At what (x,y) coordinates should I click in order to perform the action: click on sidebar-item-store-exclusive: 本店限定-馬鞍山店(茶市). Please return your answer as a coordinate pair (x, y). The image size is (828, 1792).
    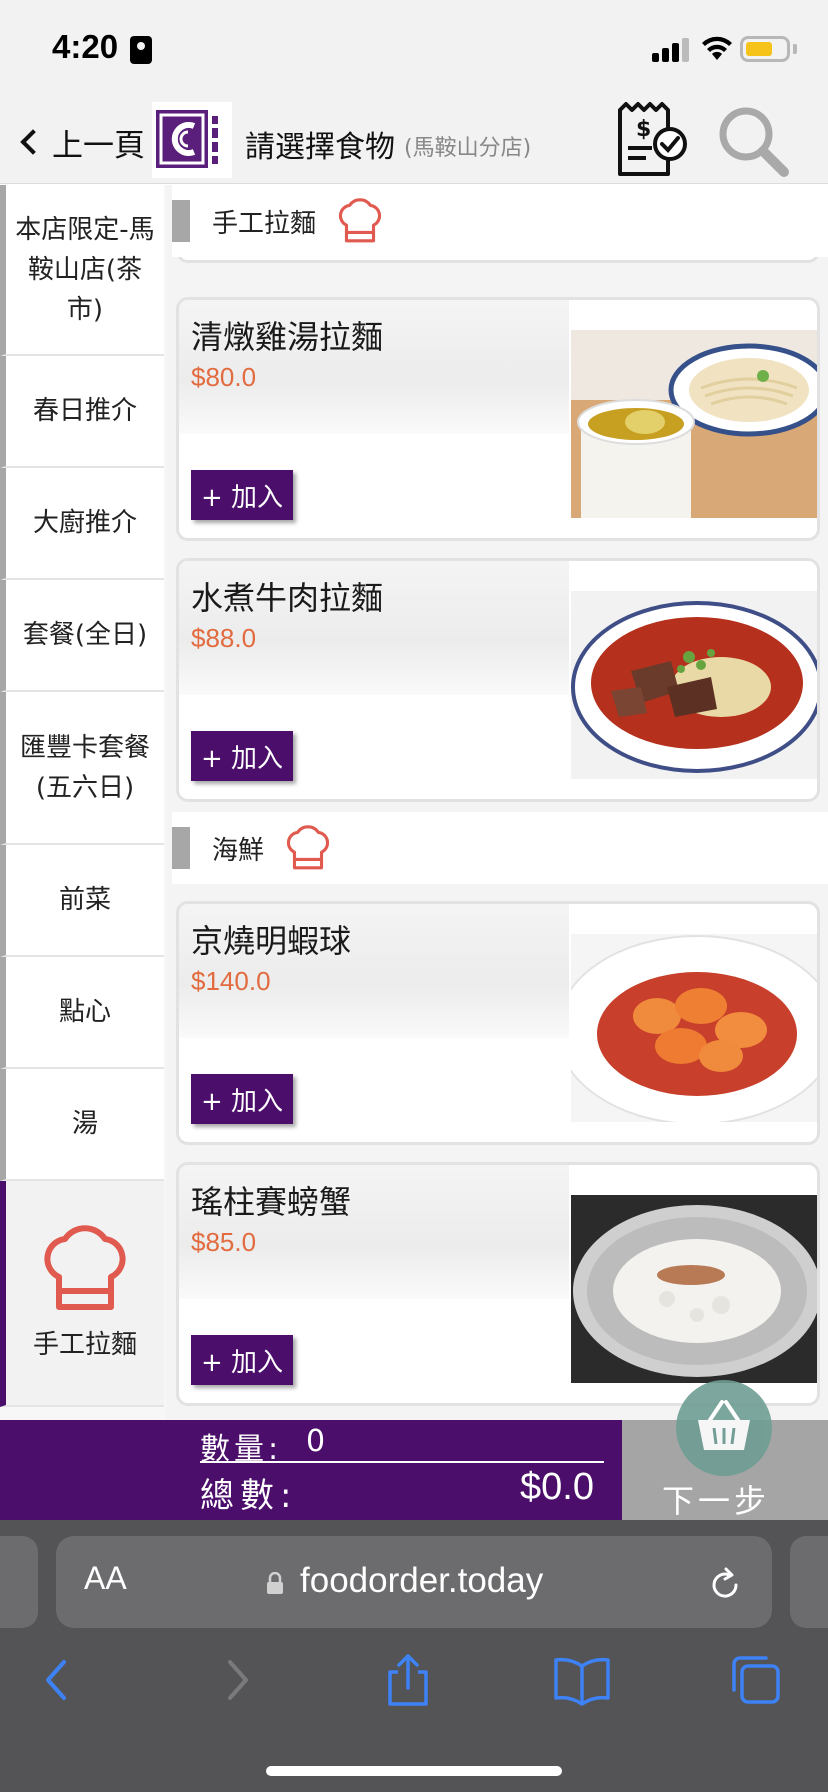
    Looking at the image, I should click on (82, 270).